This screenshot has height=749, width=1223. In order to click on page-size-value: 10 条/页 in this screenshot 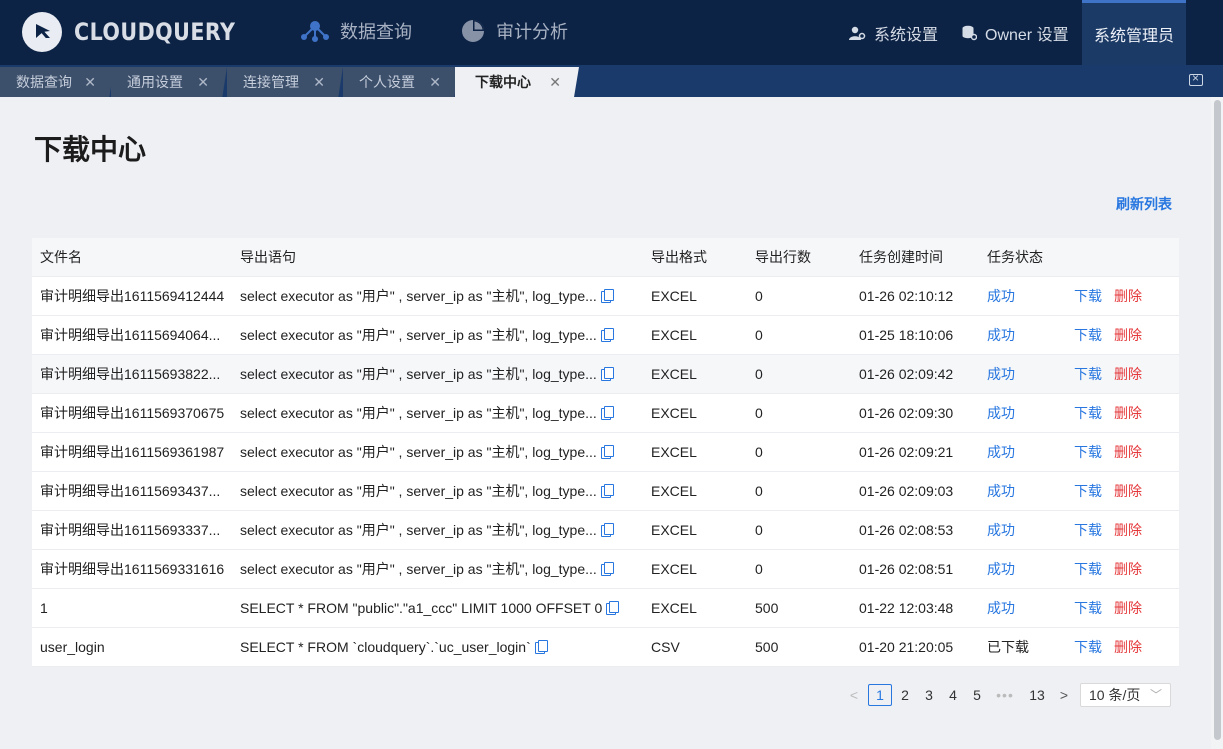, I will do `click(1115, 695)`.